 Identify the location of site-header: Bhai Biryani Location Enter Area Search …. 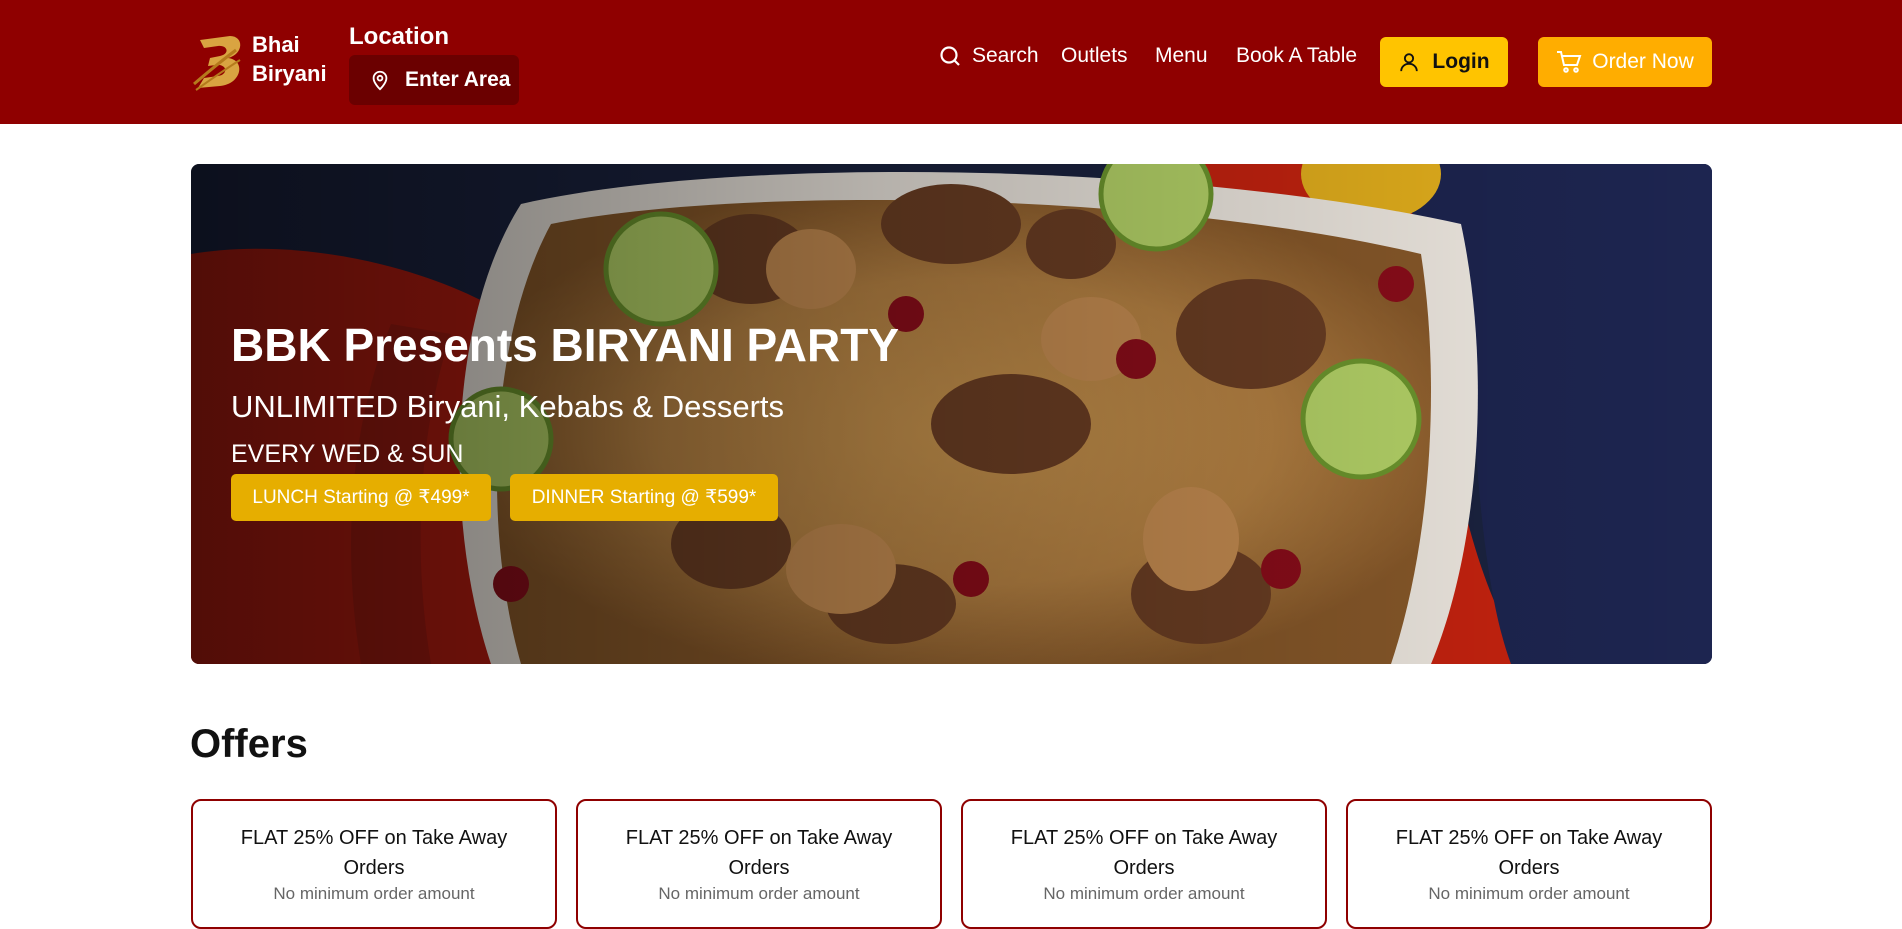
(951, 62).